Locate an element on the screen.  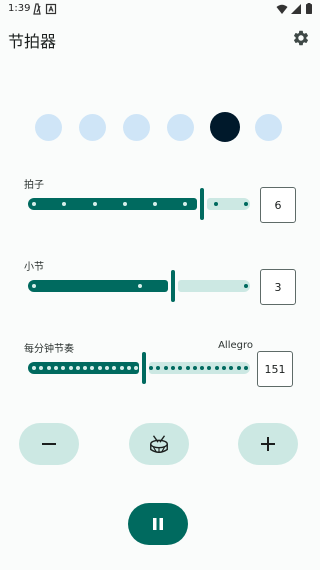
app-title: 节拍器 is located at coordinates (32, 41).